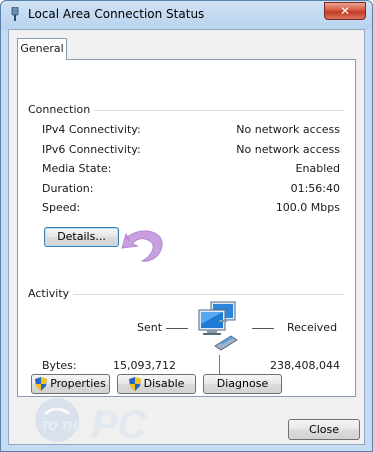 The width and height of the screenshot is (373, 452). What do you see at coordinates (164, 383) in the screenshot?
I see `disable-label: Disable` at bounding box center [164, 383].